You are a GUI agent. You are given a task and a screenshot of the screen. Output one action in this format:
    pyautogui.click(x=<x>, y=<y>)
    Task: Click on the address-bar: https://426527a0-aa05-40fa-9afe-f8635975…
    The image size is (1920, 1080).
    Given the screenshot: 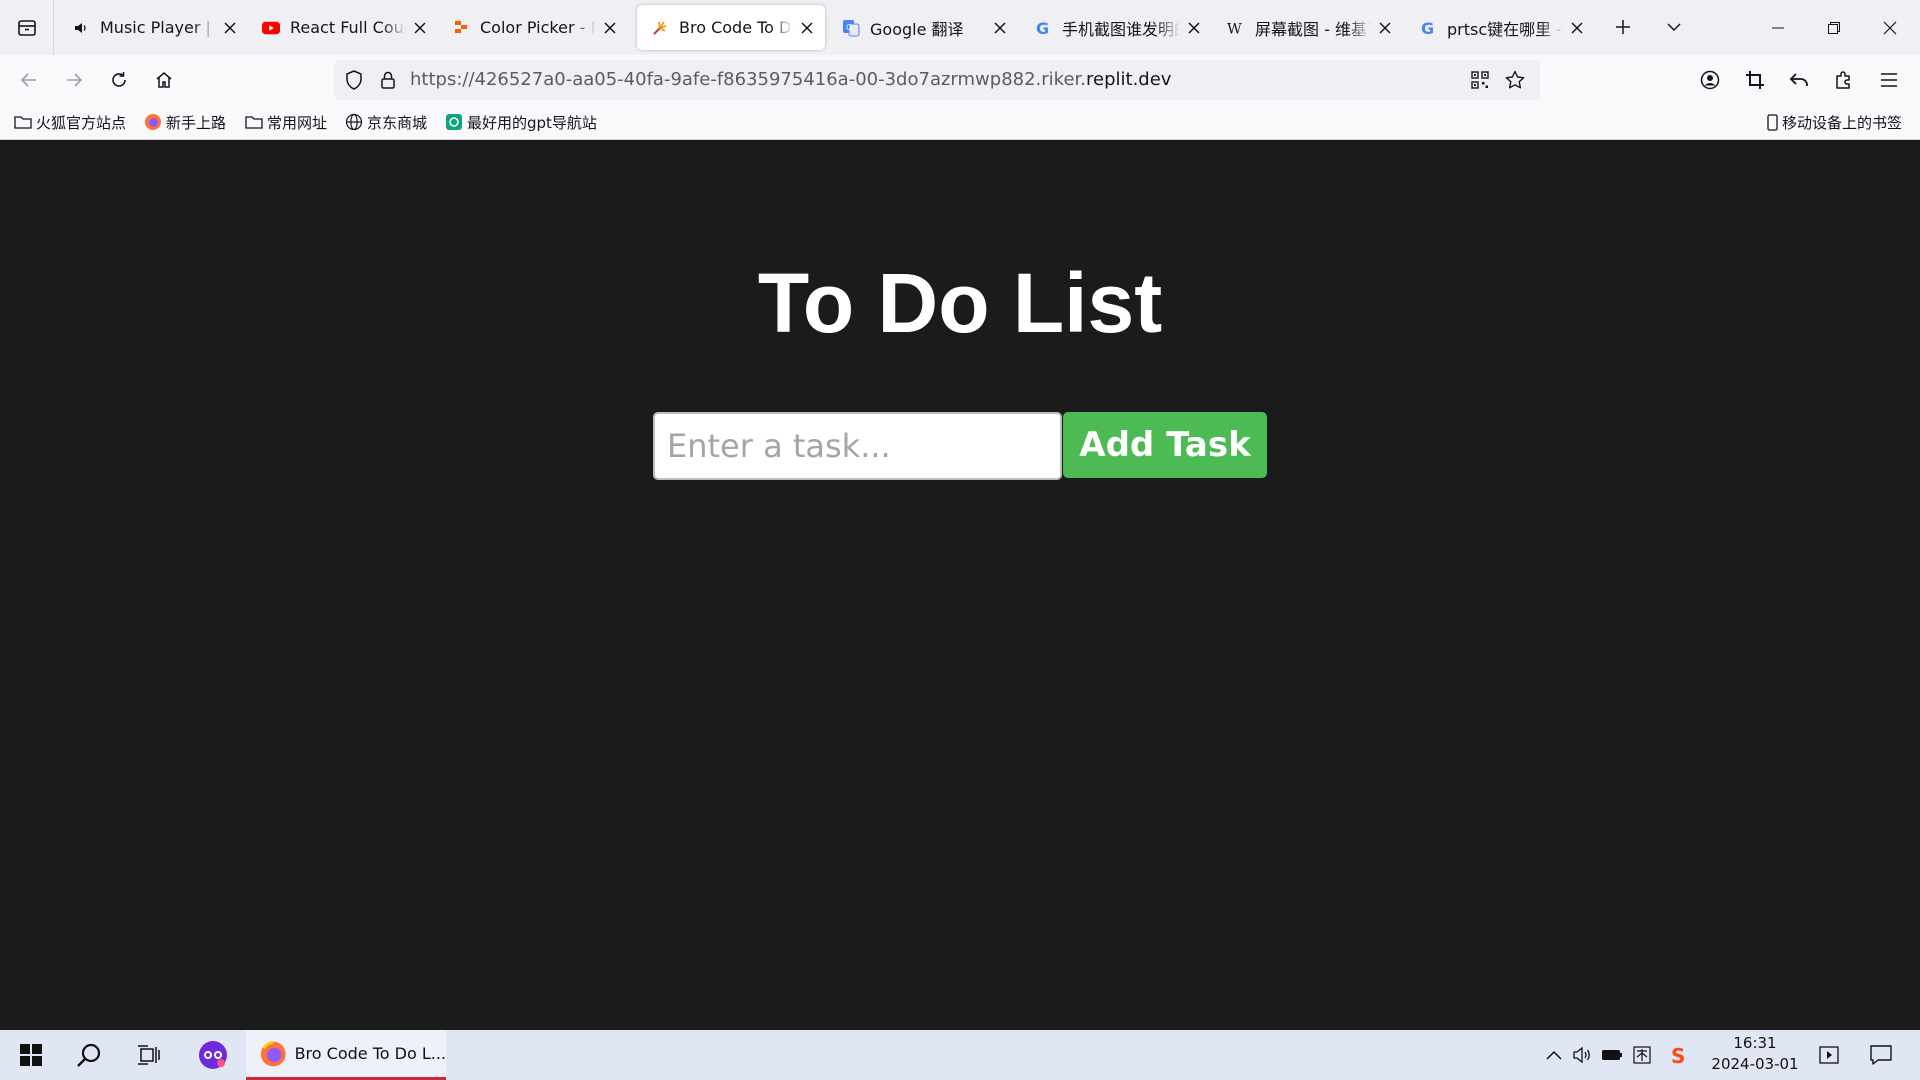 What is the action you would take?
    pyautogui.click(x=937, y=80)
    